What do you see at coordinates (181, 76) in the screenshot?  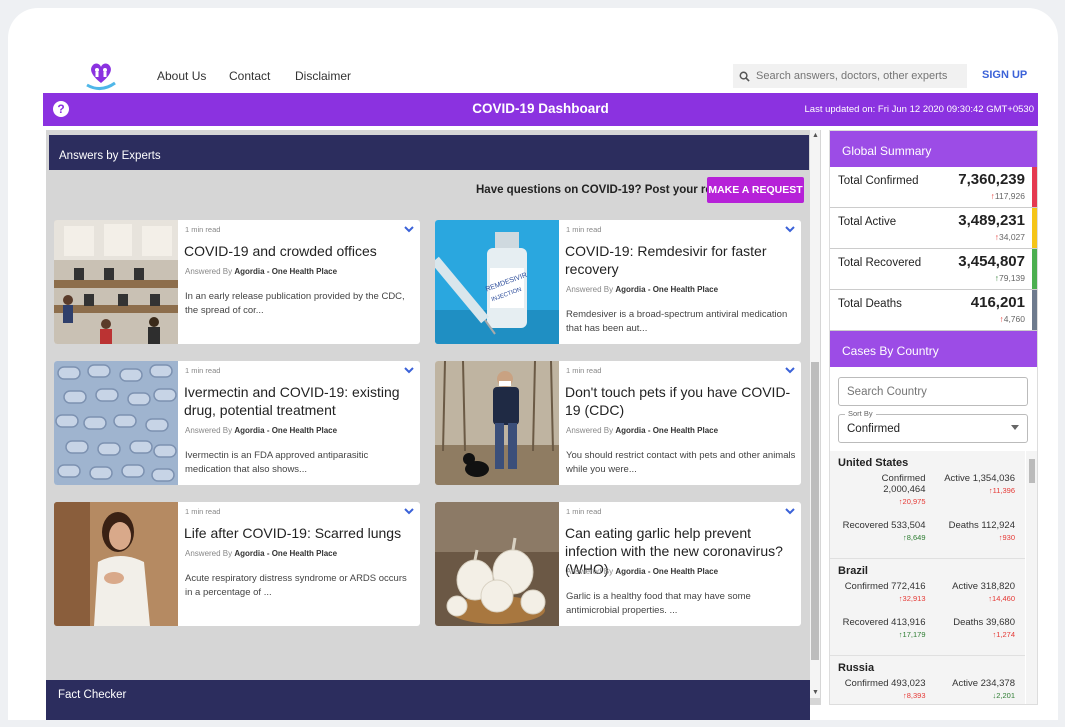 I see `nav-about-us: About Us` at bounding box center [181, 76].